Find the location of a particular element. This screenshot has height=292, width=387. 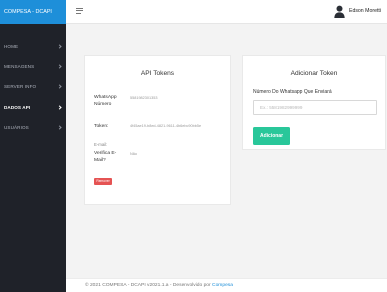

sidebar-item-mensagens: MENSAGENS is located at coordinates (33, 66).